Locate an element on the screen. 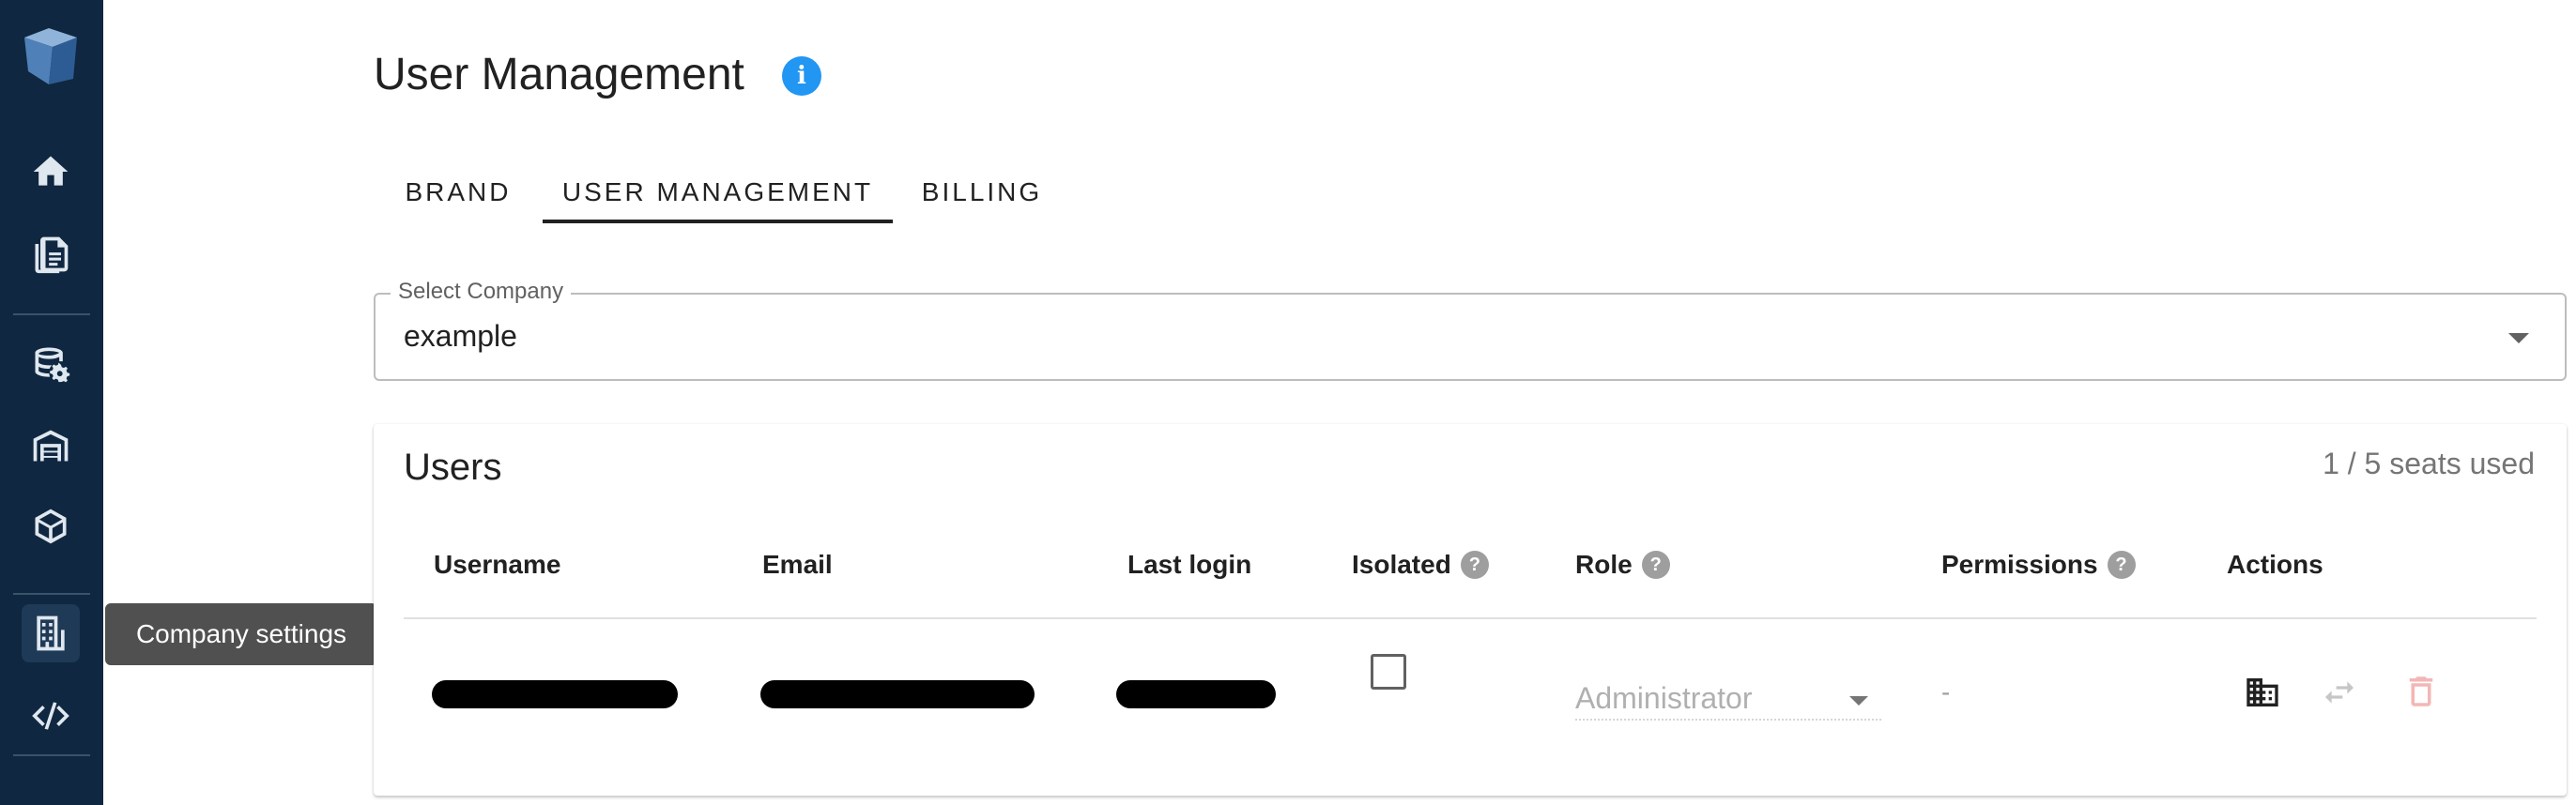  info-icon: i is located at coordinates (802, 76).